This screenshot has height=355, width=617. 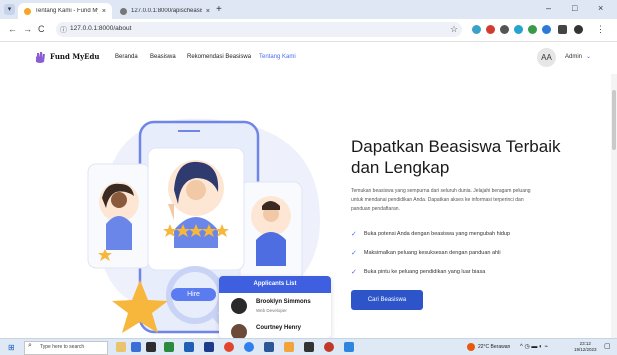 I want to click on scrollbar-thumb, so click(x=614, y=120).